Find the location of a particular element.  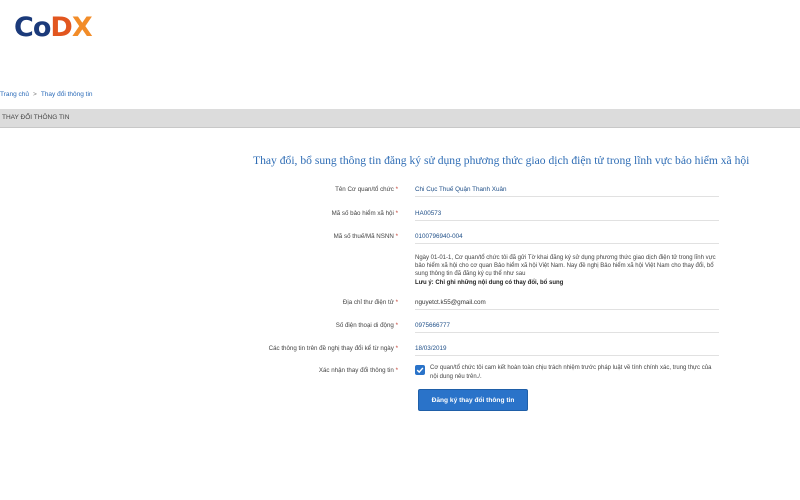

logo-x: X is located at coordinates (82, 27).